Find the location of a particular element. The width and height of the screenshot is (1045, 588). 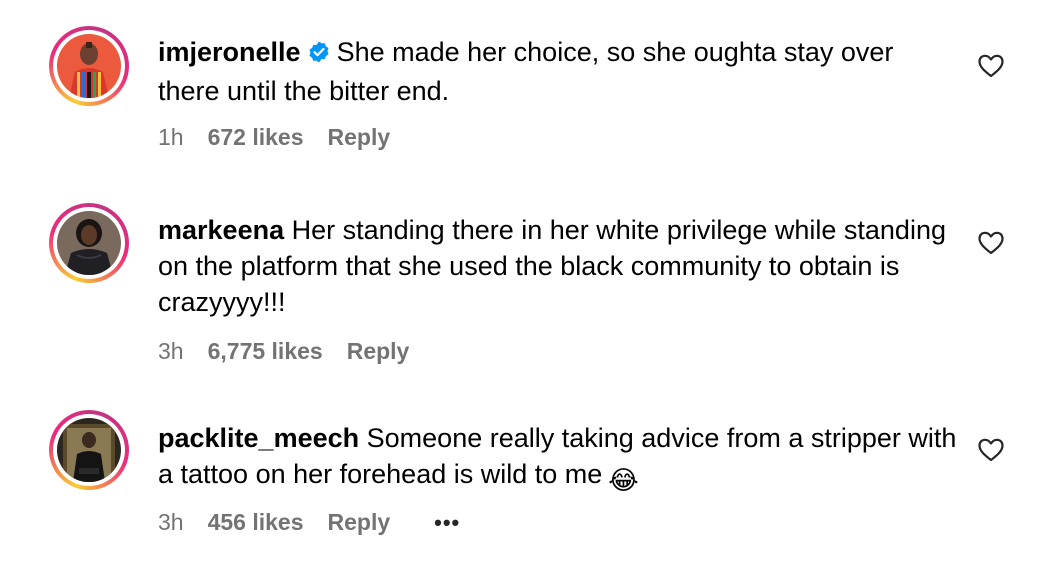

comment-username: imjeronelle is located at coordinates (229, 52).